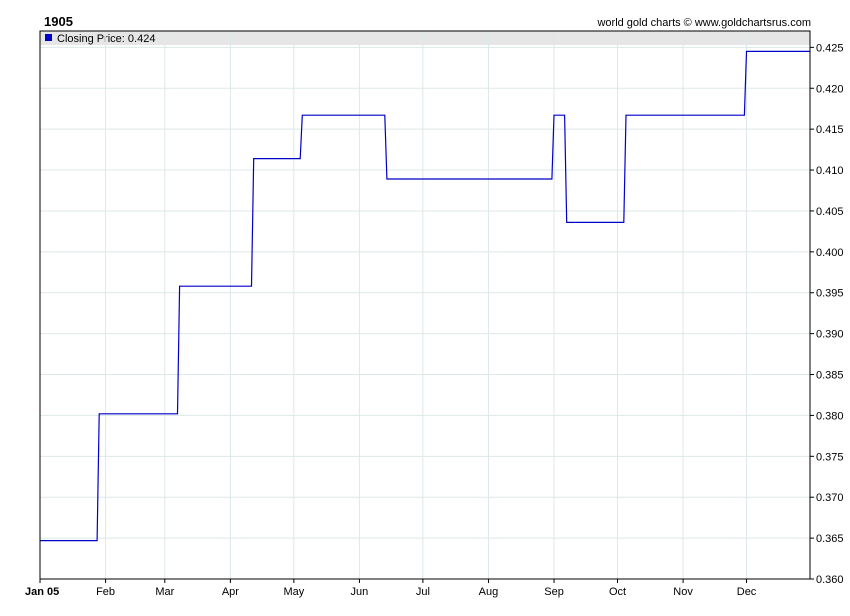 The height and width of the screenshot is (616, 850). I want to click on y-tick-label: 0.425, so click(830, 48).